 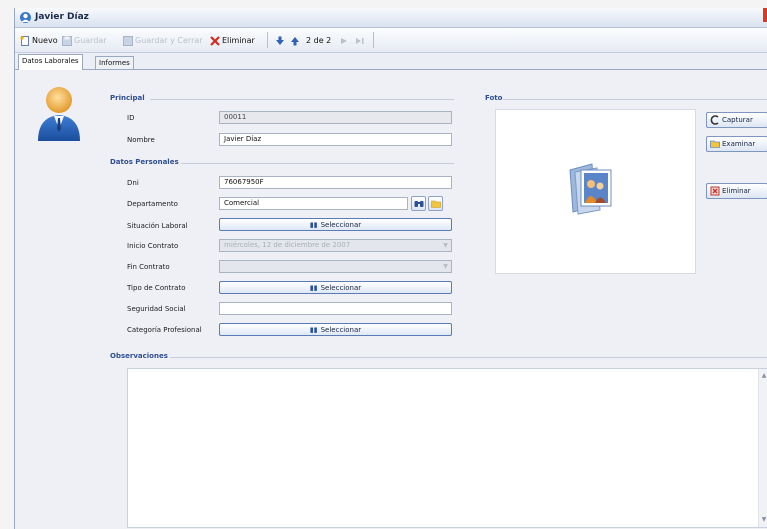 What do you see at coordinates (238, 40) in the screenshot?
I see `eliminar-toolbar-label: Eliminar` at bounding box center [238, 40].